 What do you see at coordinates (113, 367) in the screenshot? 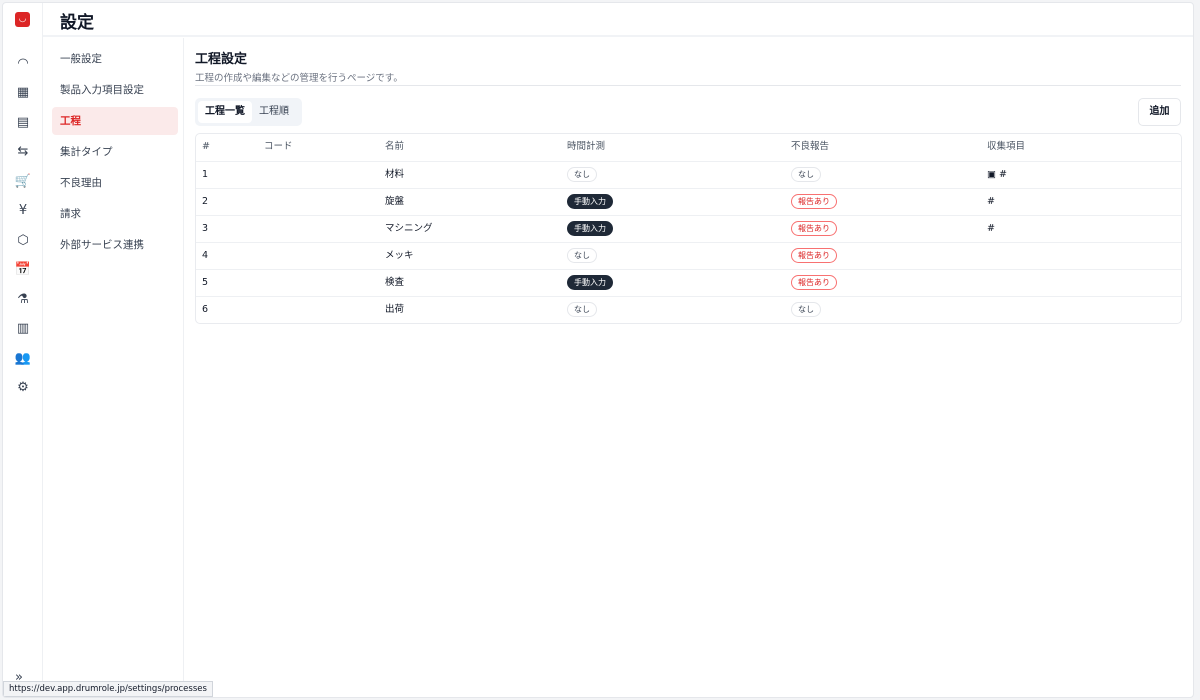
I see `settings-submenu: 一般設定製品入力項目設定 工程集計タイプ不良理由請求外部サービス連携` at bounding box center [113, 367].